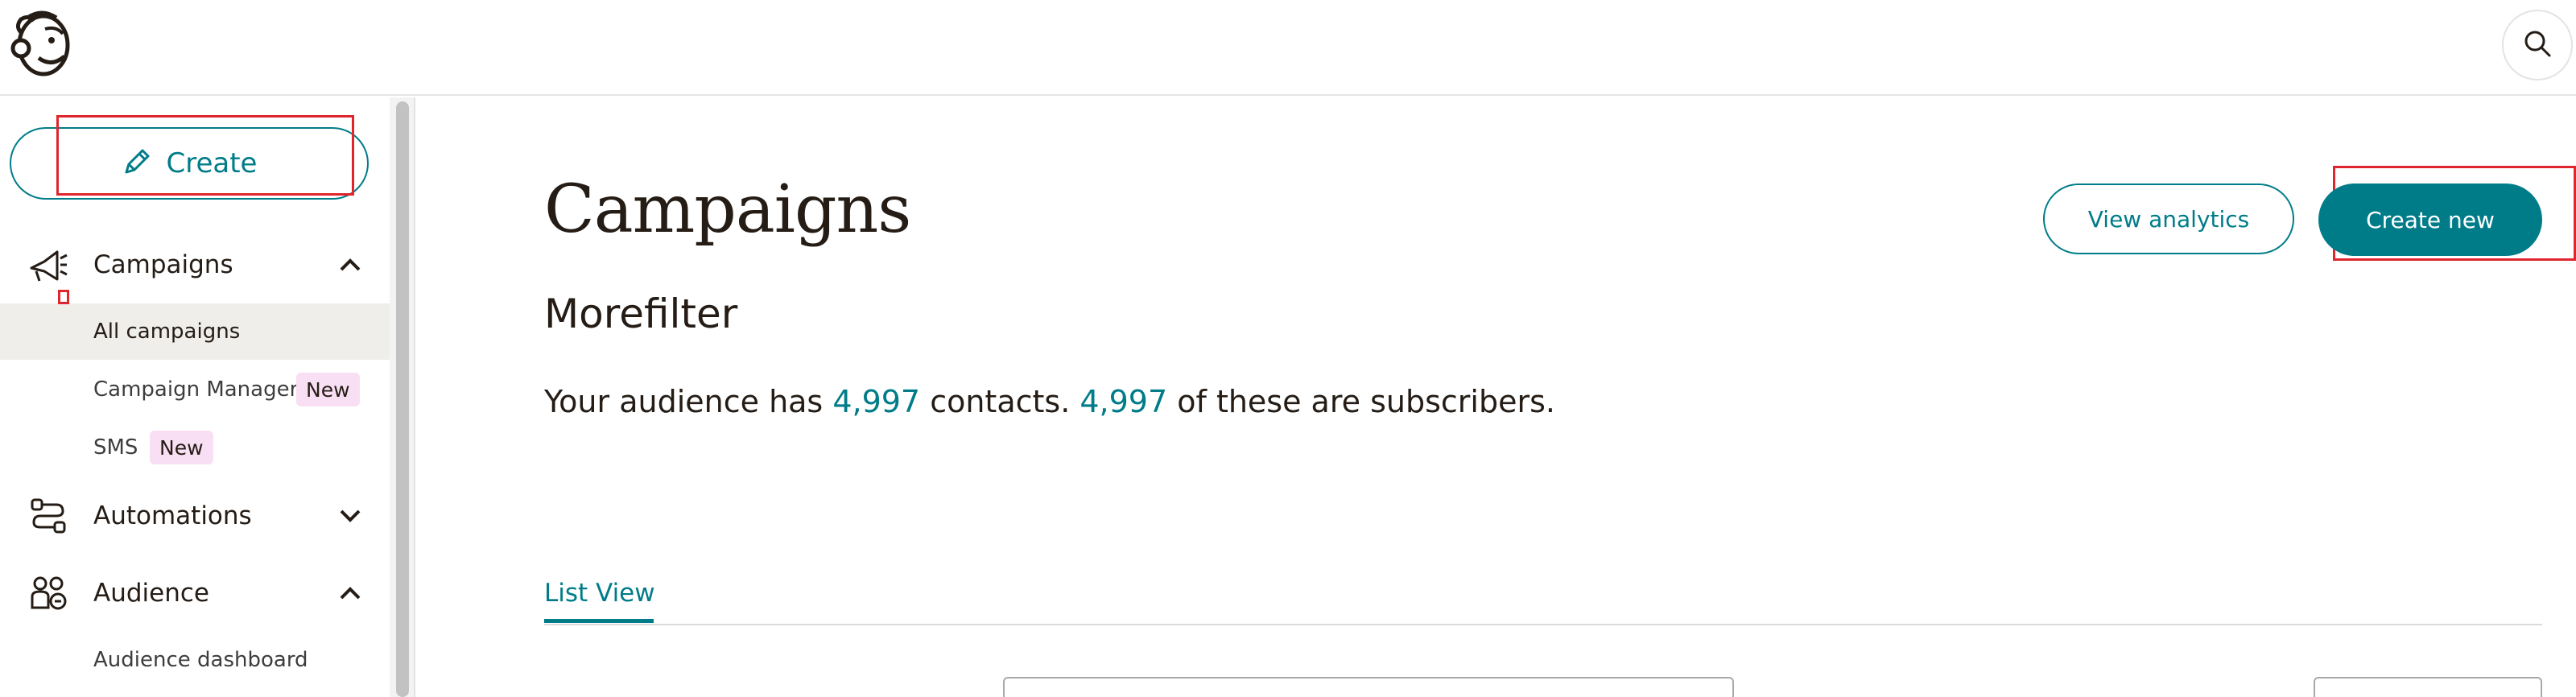 This screenshot has width=2576, height=697. What do you see at coordinates (167, 332) in the screenshot?
I see `sidebar-item-label: All campaigns` at bounding box center [167, 332].